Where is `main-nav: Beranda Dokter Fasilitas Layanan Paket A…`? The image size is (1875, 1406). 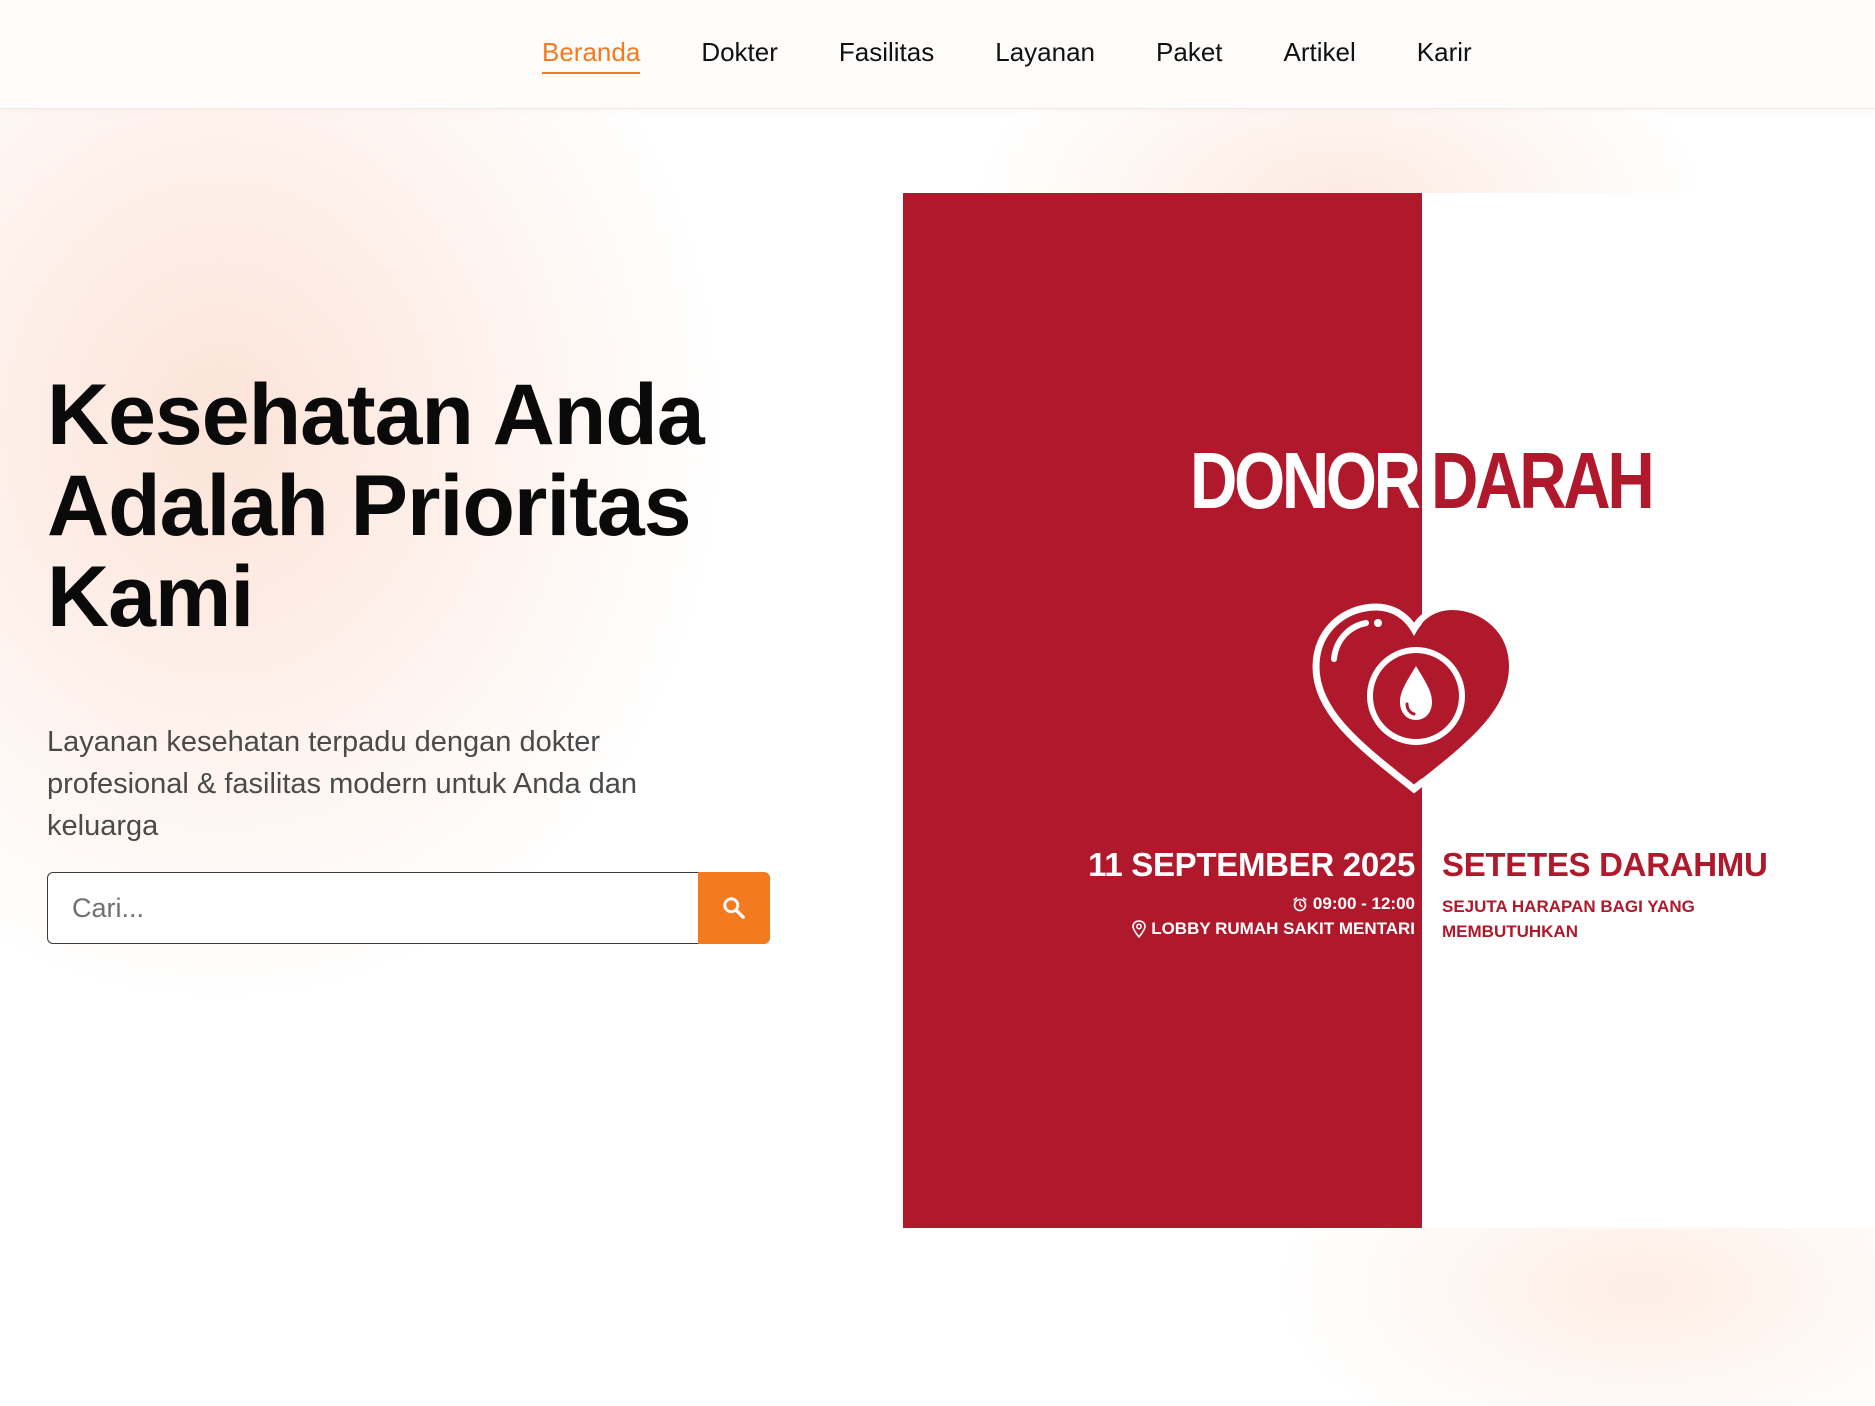 main-nav: Beranda Dokter Fasilitas Layanan Paket A… is located at coordinates (1007, 54).